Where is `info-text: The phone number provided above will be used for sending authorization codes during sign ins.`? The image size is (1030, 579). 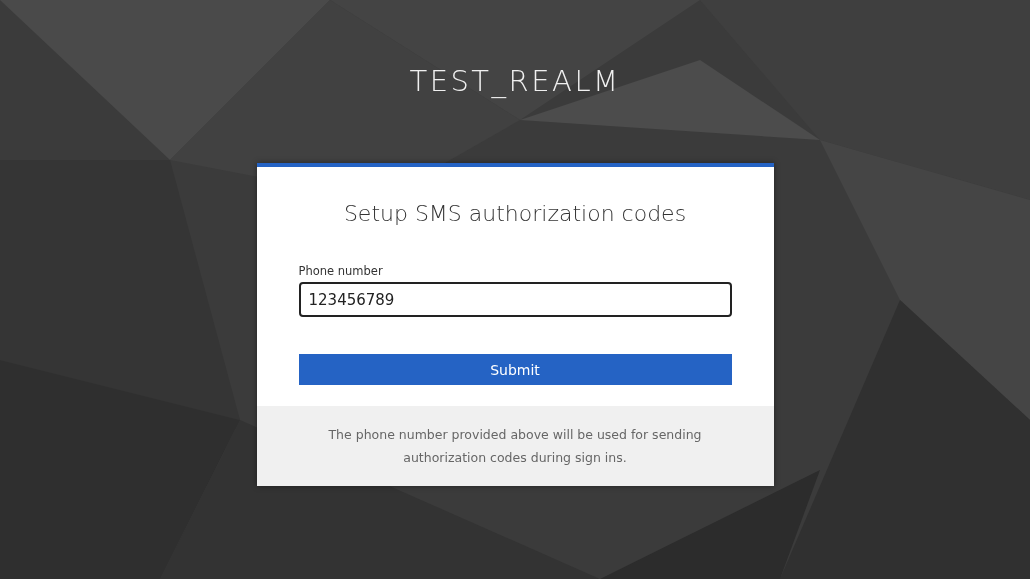
info-text: The phone number provided above will be used for sending authorization codes during sign ins. is located at coordinates (515, 446).